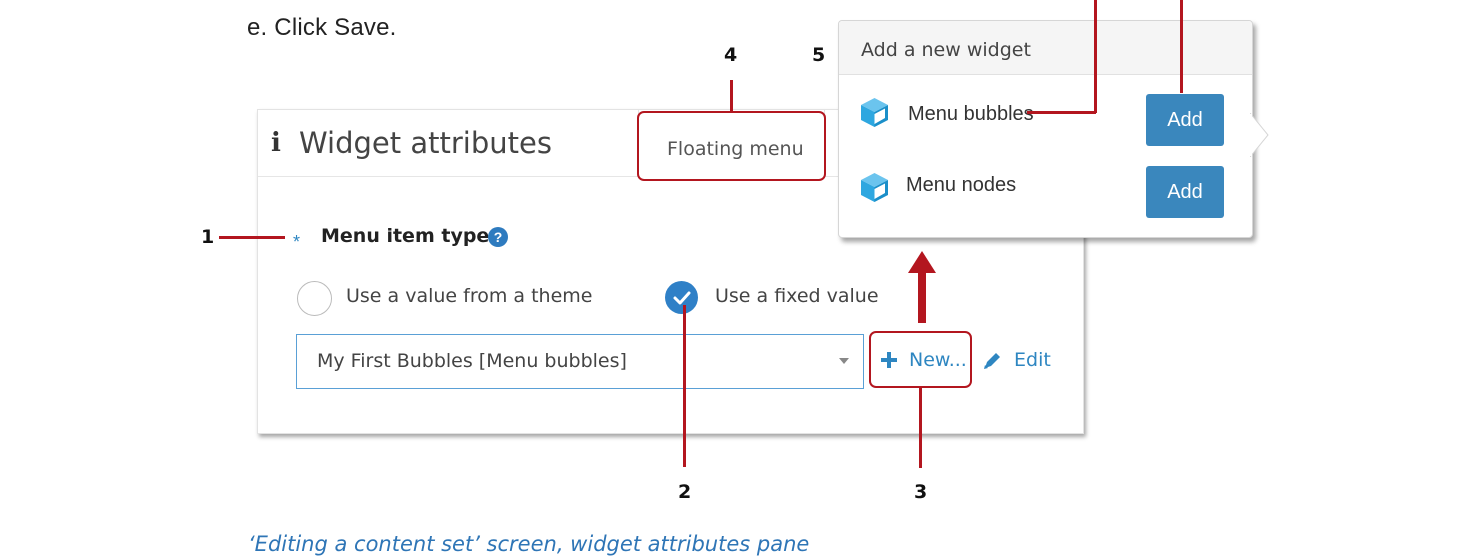  Describe the element at coordinates (731, 55) in the screenshot. I see `callout-number-4: 4` at that location.